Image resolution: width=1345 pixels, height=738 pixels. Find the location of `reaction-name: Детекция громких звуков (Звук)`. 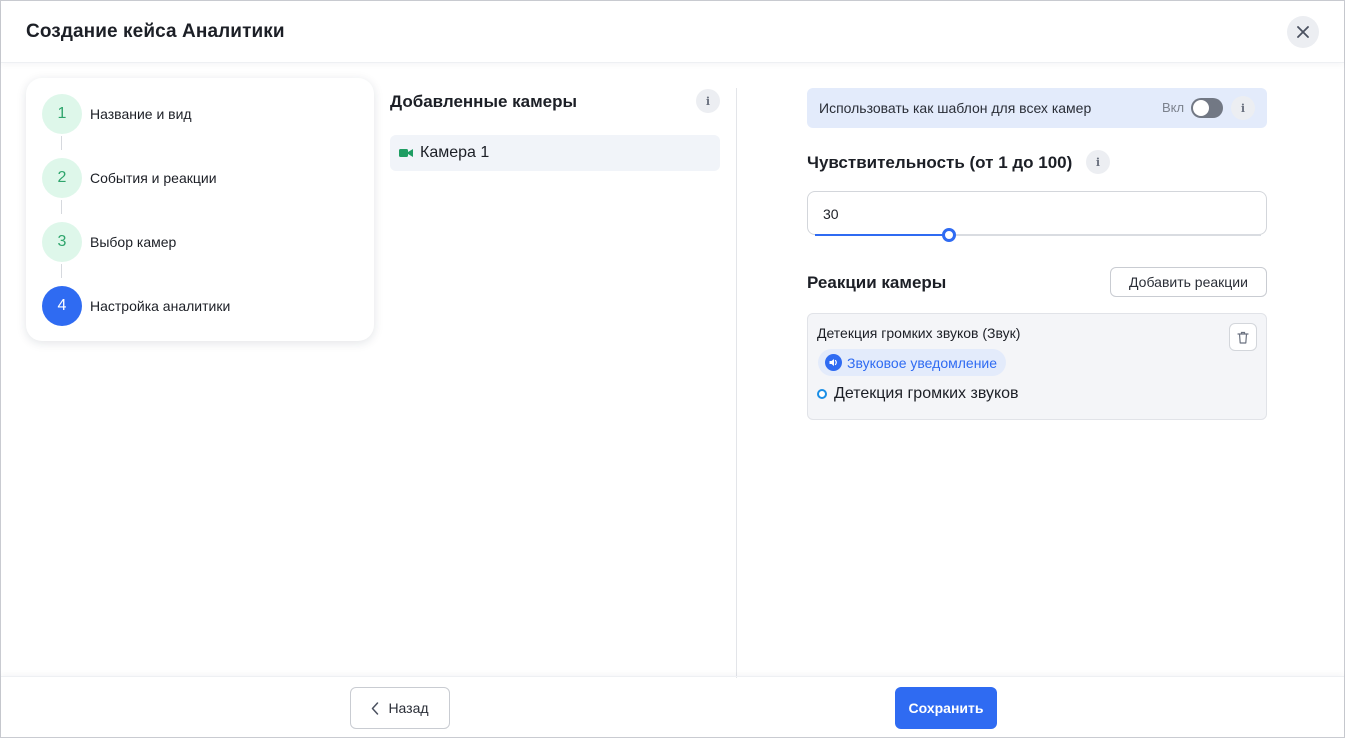

reaction-name: Детекция громких звуков (Звук) is located at coordinates (919, 333).